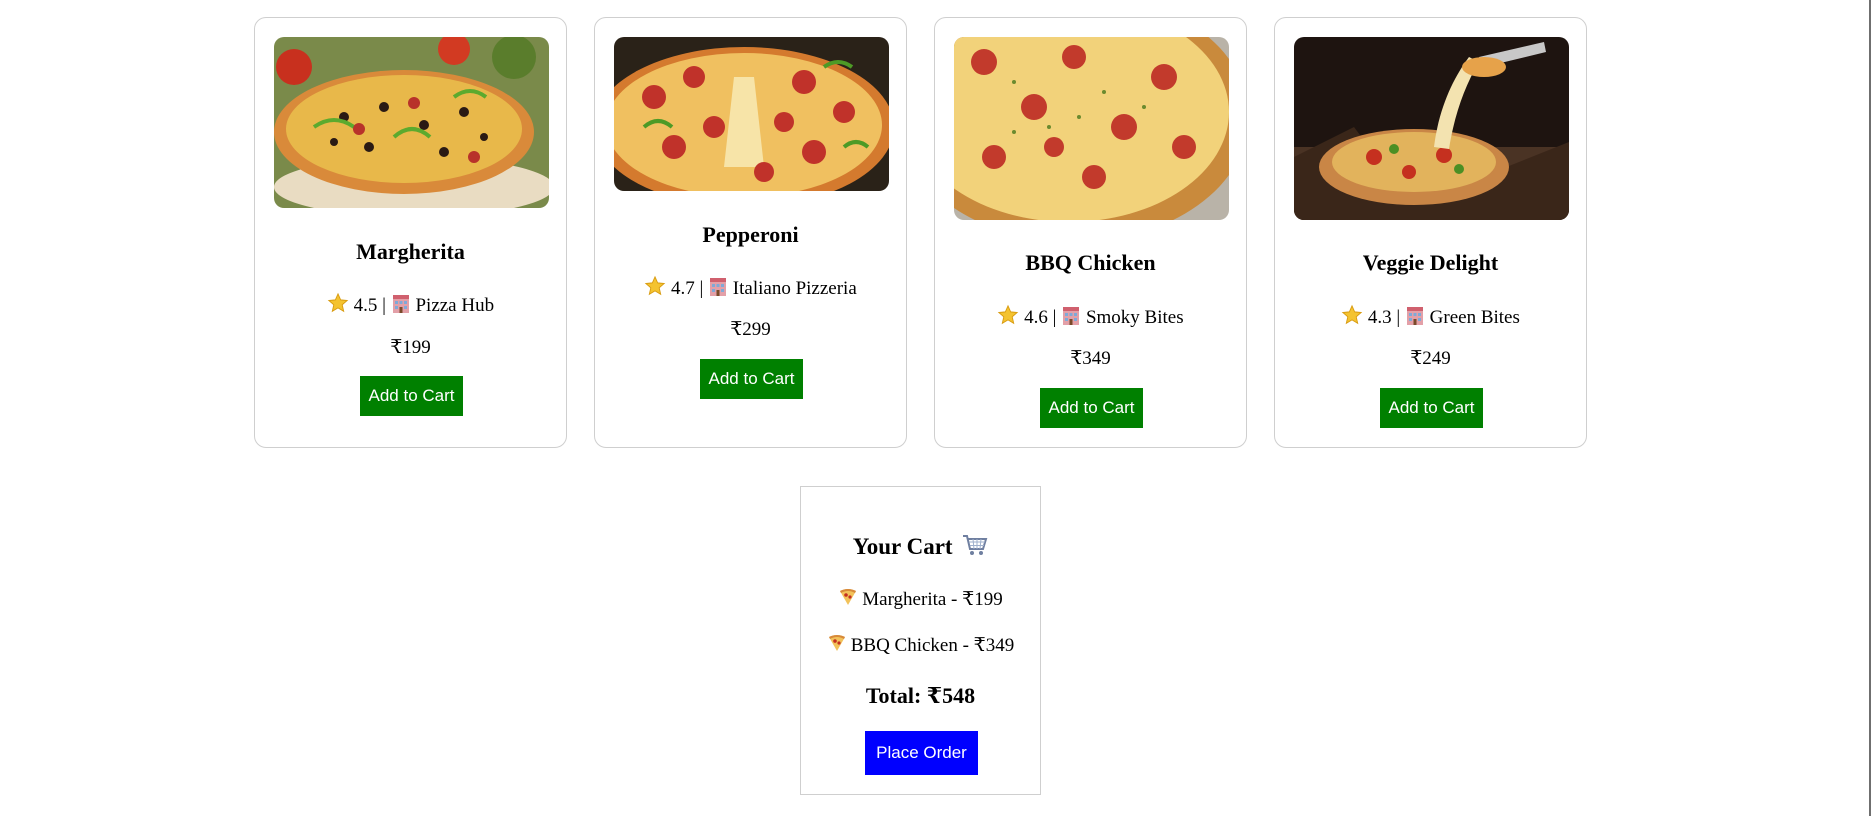 Image resolution: width=1873 pixels, height=816 pixels. I want to click on cart-title-text: Your Cart, so click(902, 546).